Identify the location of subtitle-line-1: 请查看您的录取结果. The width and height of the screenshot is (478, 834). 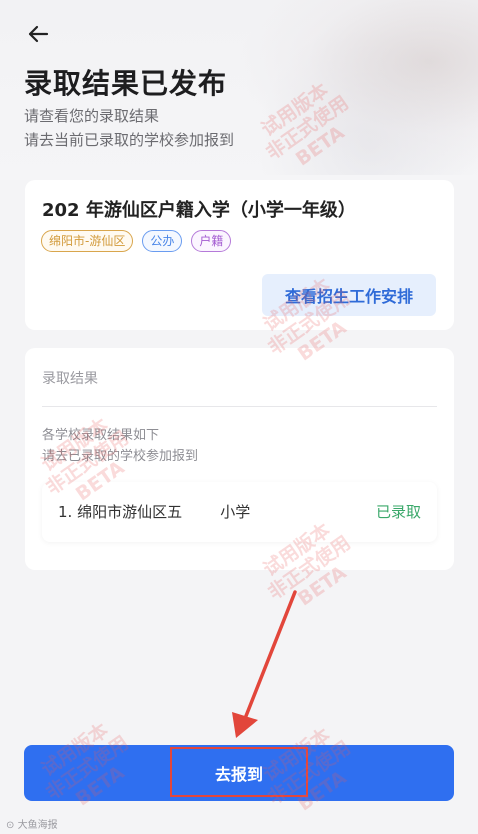
(92, 116).